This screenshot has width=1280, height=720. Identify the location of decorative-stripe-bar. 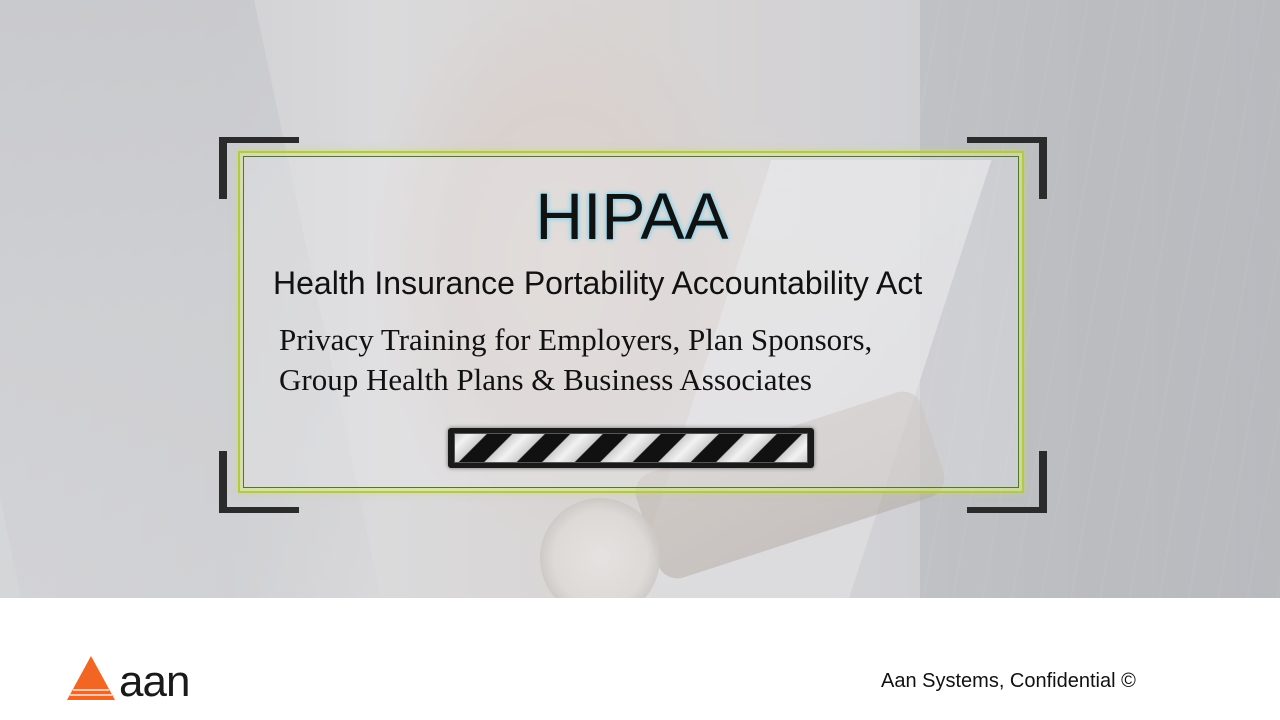
(631, 448).